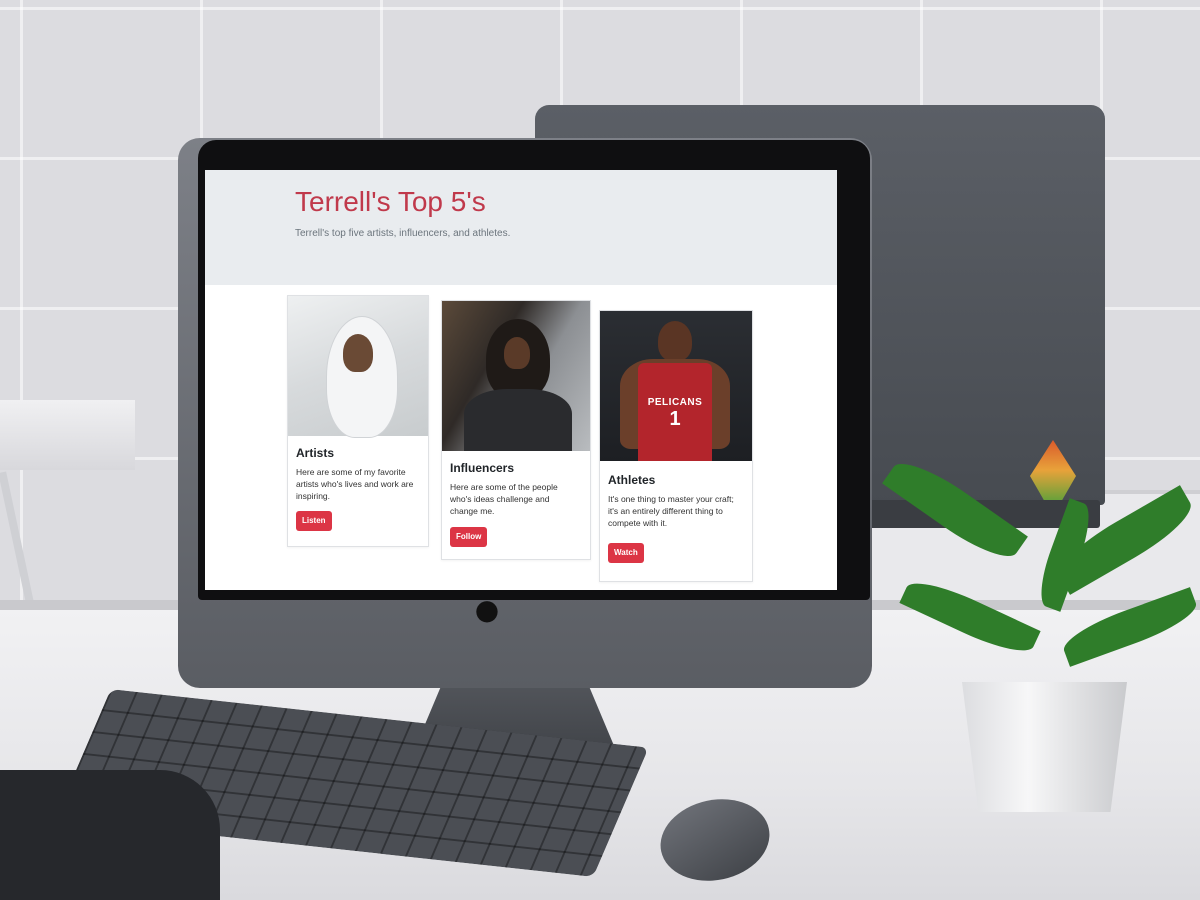 The image size is (1200, 900). Describe the element at coordinates (675, 402) in the screenshot. I see `jersey-team: PELICANS` at that location.